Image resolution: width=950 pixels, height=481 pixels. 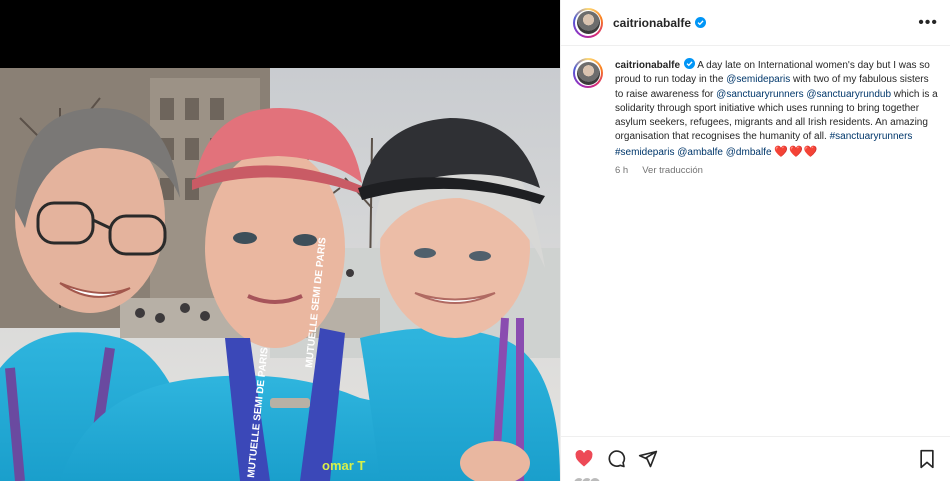 I want to click on heart-emojis: ❤️❤️❤️, so click(x=796, y=151).